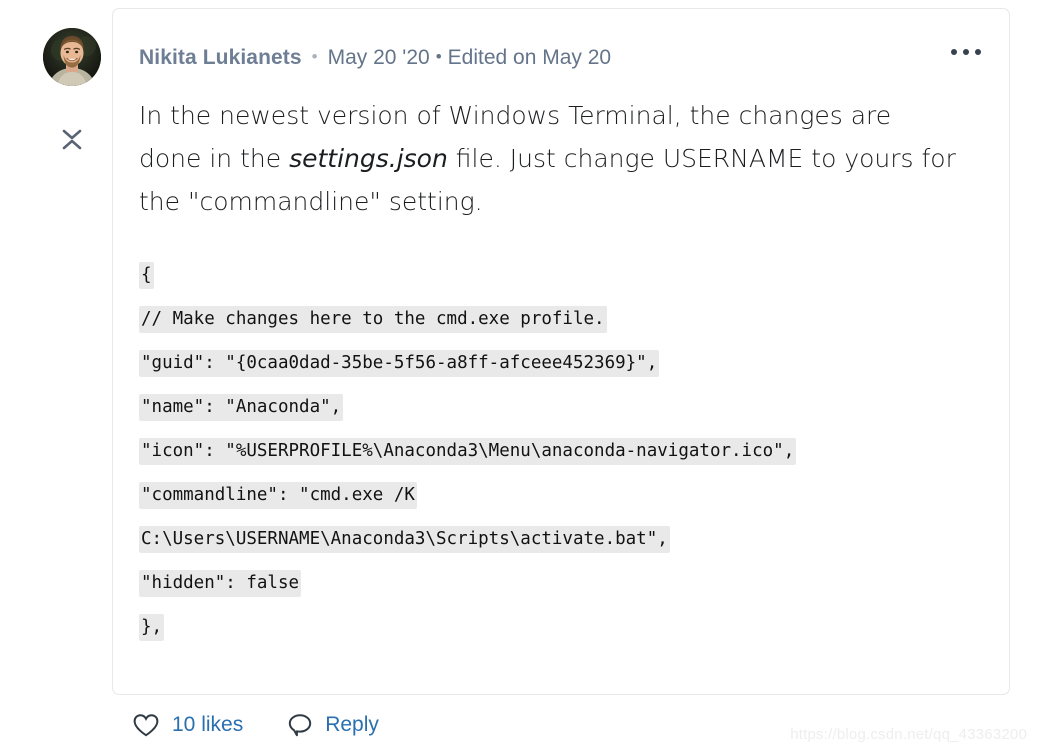 The image size is (1039, 752). I want to click on code-line: "commandline": "cmd.exe /K, so click(559, 495).